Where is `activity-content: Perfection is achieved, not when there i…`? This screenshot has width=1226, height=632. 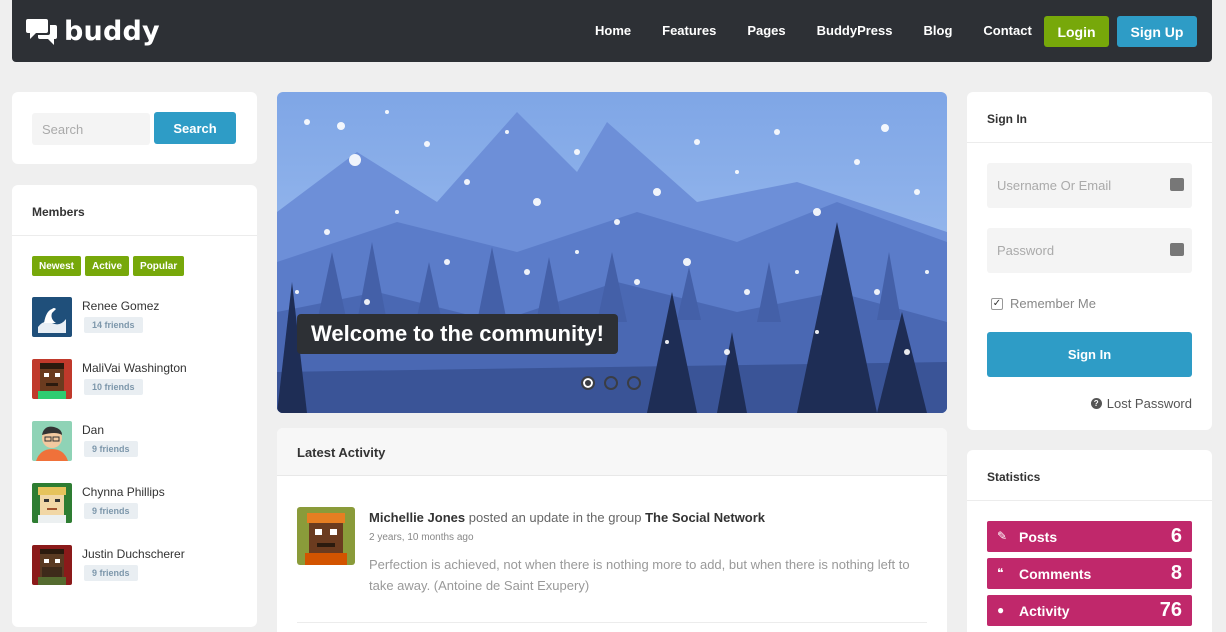
activity-content: Perfection is achieved, not when there i… is located at coordinates (639, 575).